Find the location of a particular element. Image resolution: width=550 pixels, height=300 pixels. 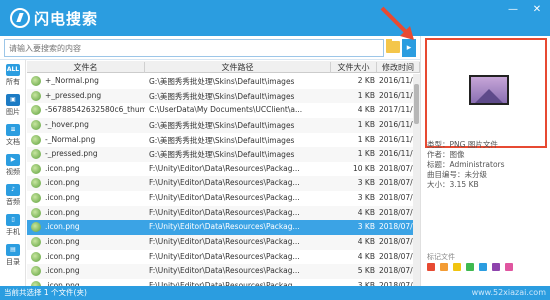

file-name-cell: -_pressed.png is located at coordinates (71, 154).